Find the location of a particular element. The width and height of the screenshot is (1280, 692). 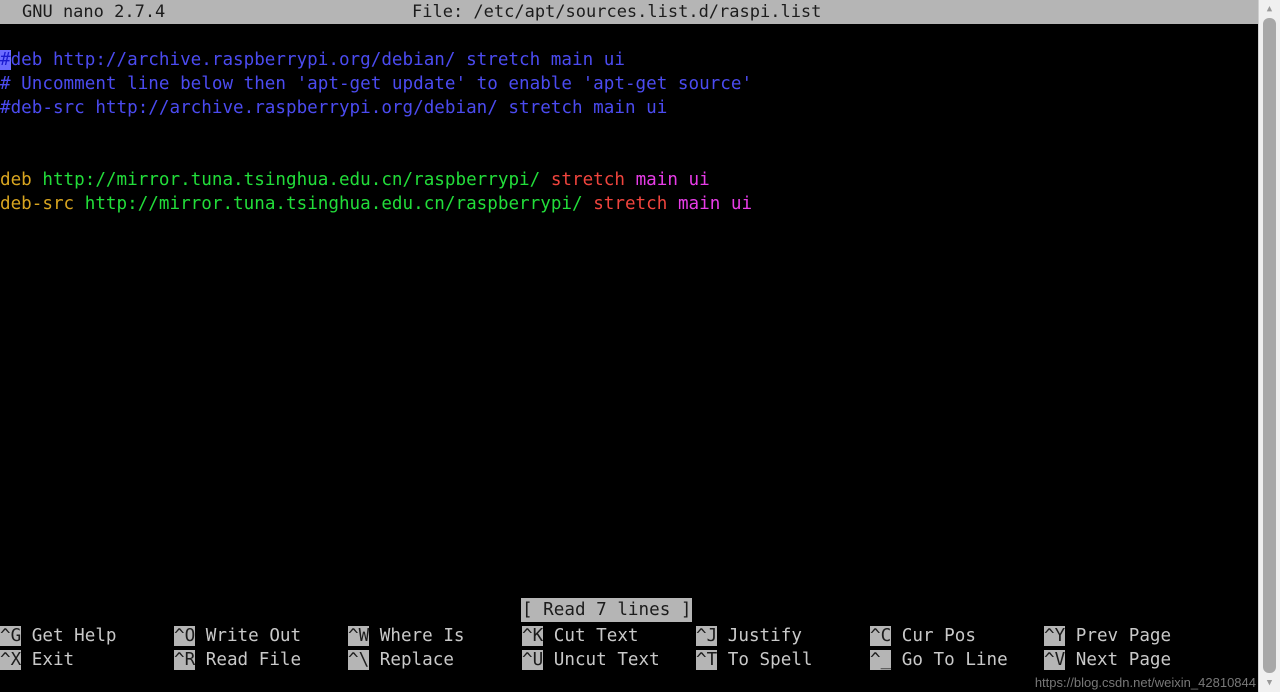

shortcut-label: Get Help is located at coordinates (69, 636).